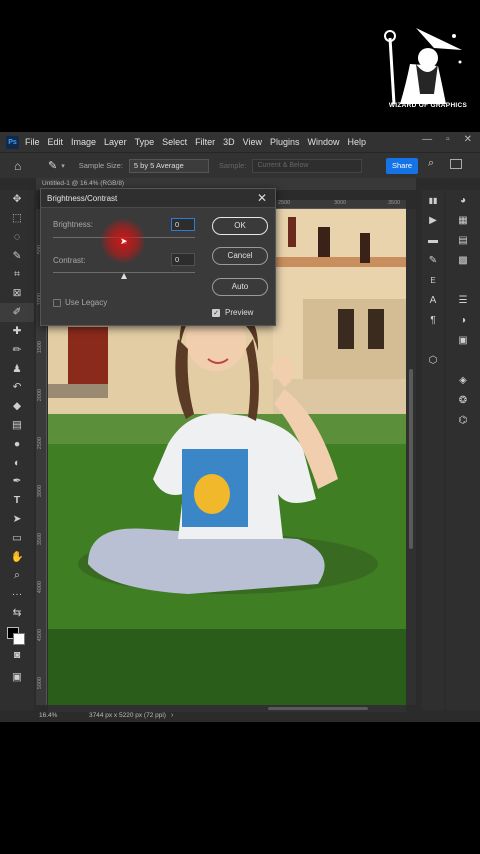 This screenshot has height=854, width=480. What do you see at coordinates (17, 387) in the screenshot?
I see `history-brush-icon: ↶` at bounding box center [17, 387].